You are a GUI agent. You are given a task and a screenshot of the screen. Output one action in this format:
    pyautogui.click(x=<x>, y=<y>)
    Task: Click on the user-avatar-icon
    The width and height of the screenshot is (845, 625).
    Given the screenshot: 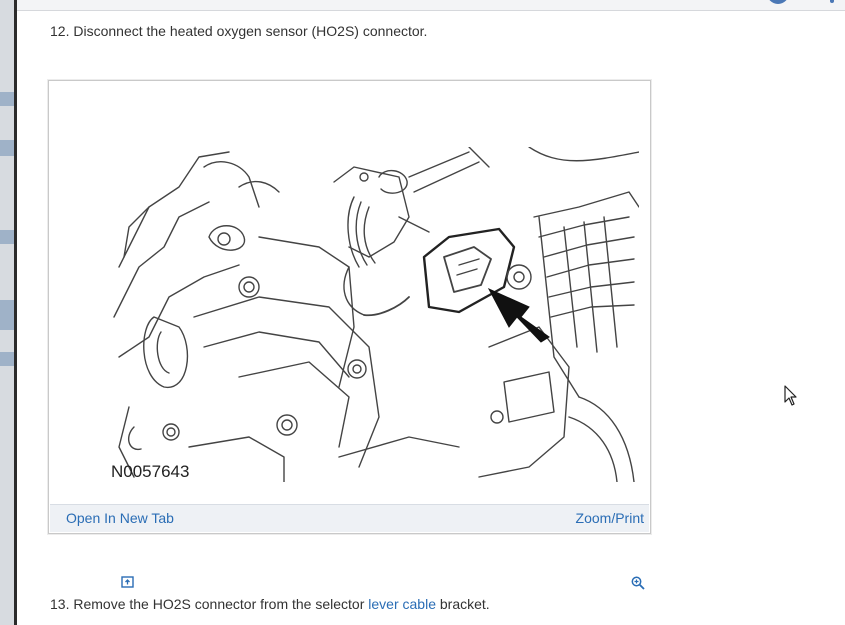 What is the action you would take?
    pyautogui.click(x=778, y=2)
    